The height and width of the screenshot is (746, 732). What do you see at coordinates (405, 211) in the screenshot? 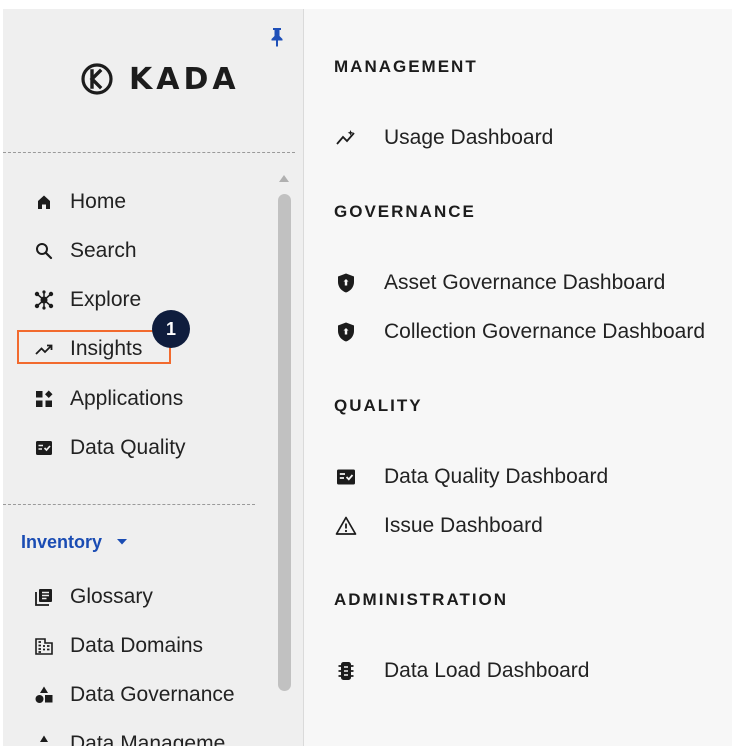
I see `section-title-governance: GOVERNANCE` at bounding box center [405, 211].